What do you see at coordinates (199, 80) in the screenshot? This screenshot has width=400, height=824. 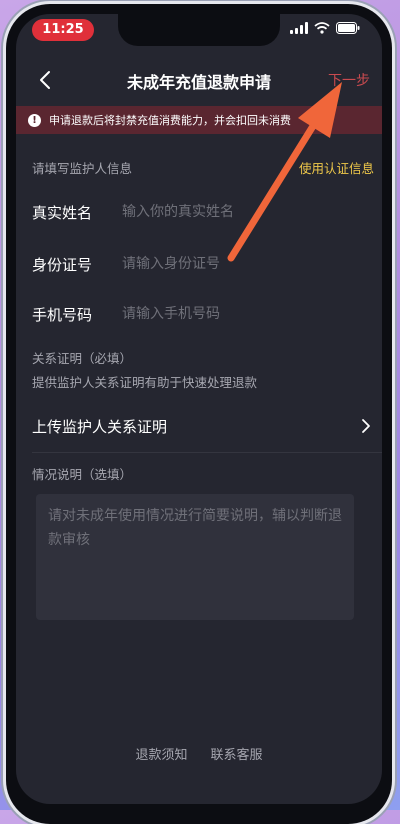 I see `nav-bar: 未成年充值退款申请 下一步` at bounding box center [199, 80].